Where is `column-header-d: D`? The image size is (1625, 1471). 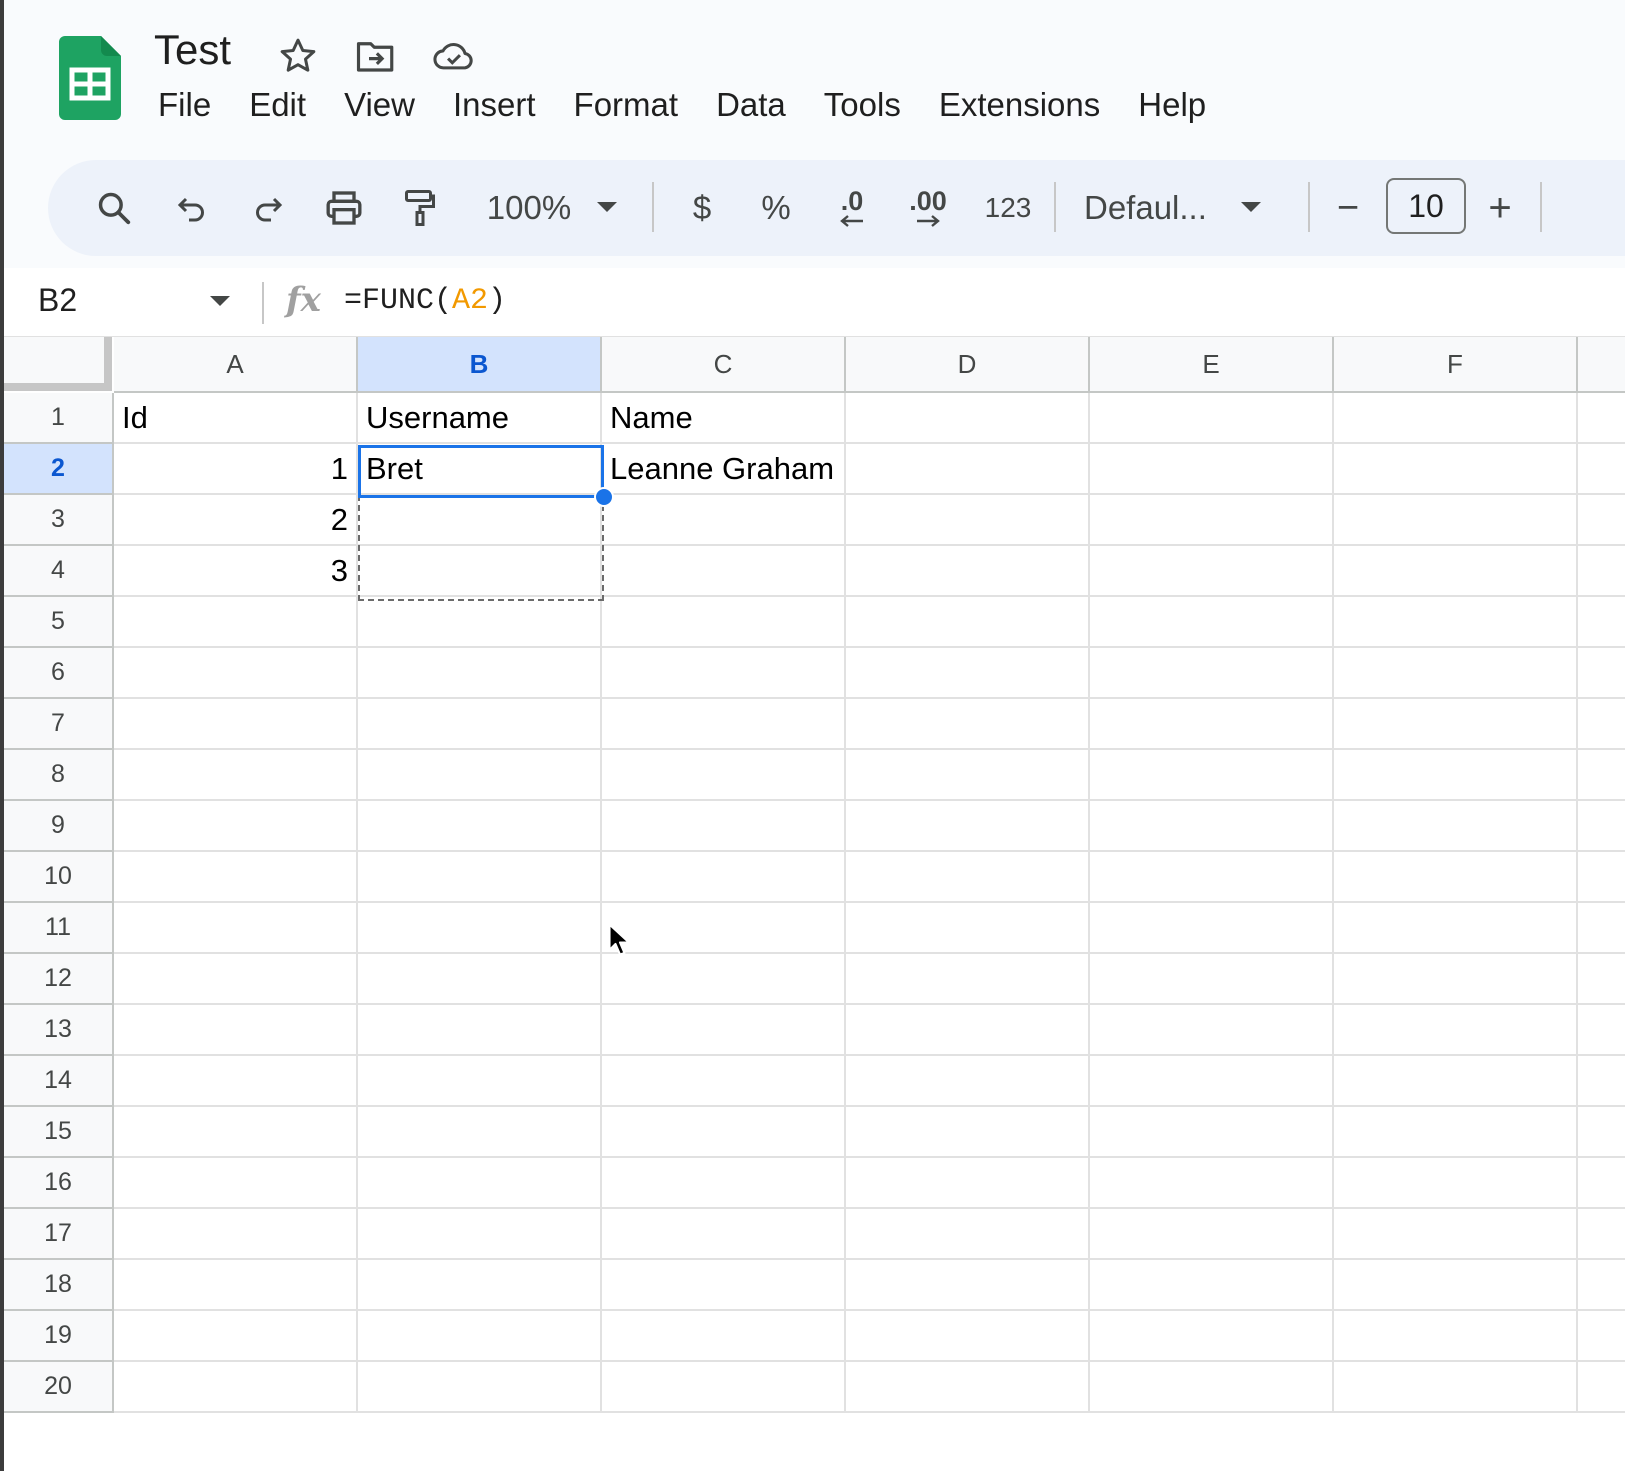 column-header-d: D is located at coordinates (968, 365).